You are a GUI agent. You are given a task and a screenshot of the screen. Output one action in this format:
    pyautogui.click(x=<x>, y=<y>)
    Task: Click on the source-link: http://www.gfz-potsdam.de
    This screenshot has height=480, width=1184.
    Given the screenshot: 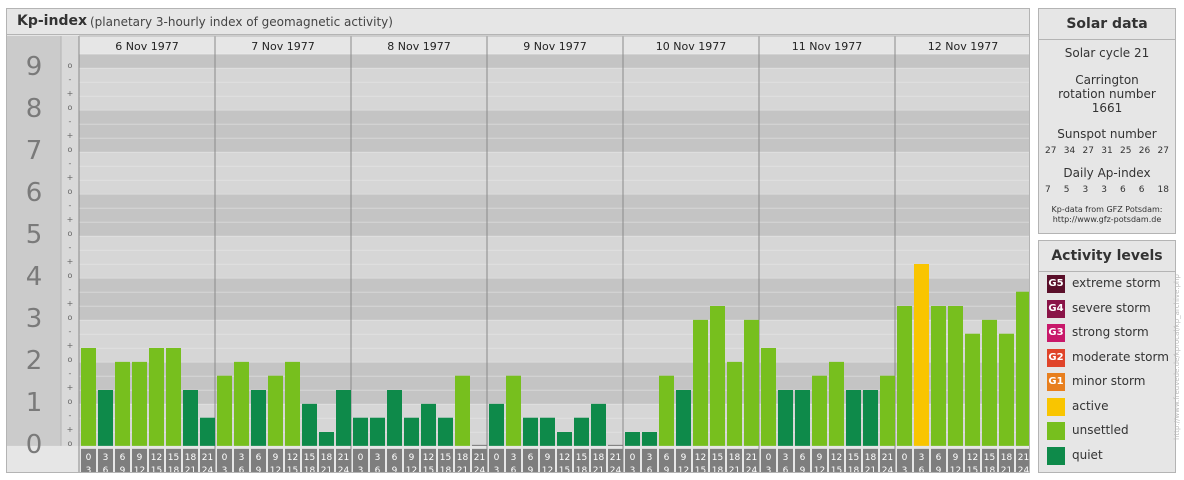 What is the action you would take?
    pyautogui.click(x=1107, y=220)
    